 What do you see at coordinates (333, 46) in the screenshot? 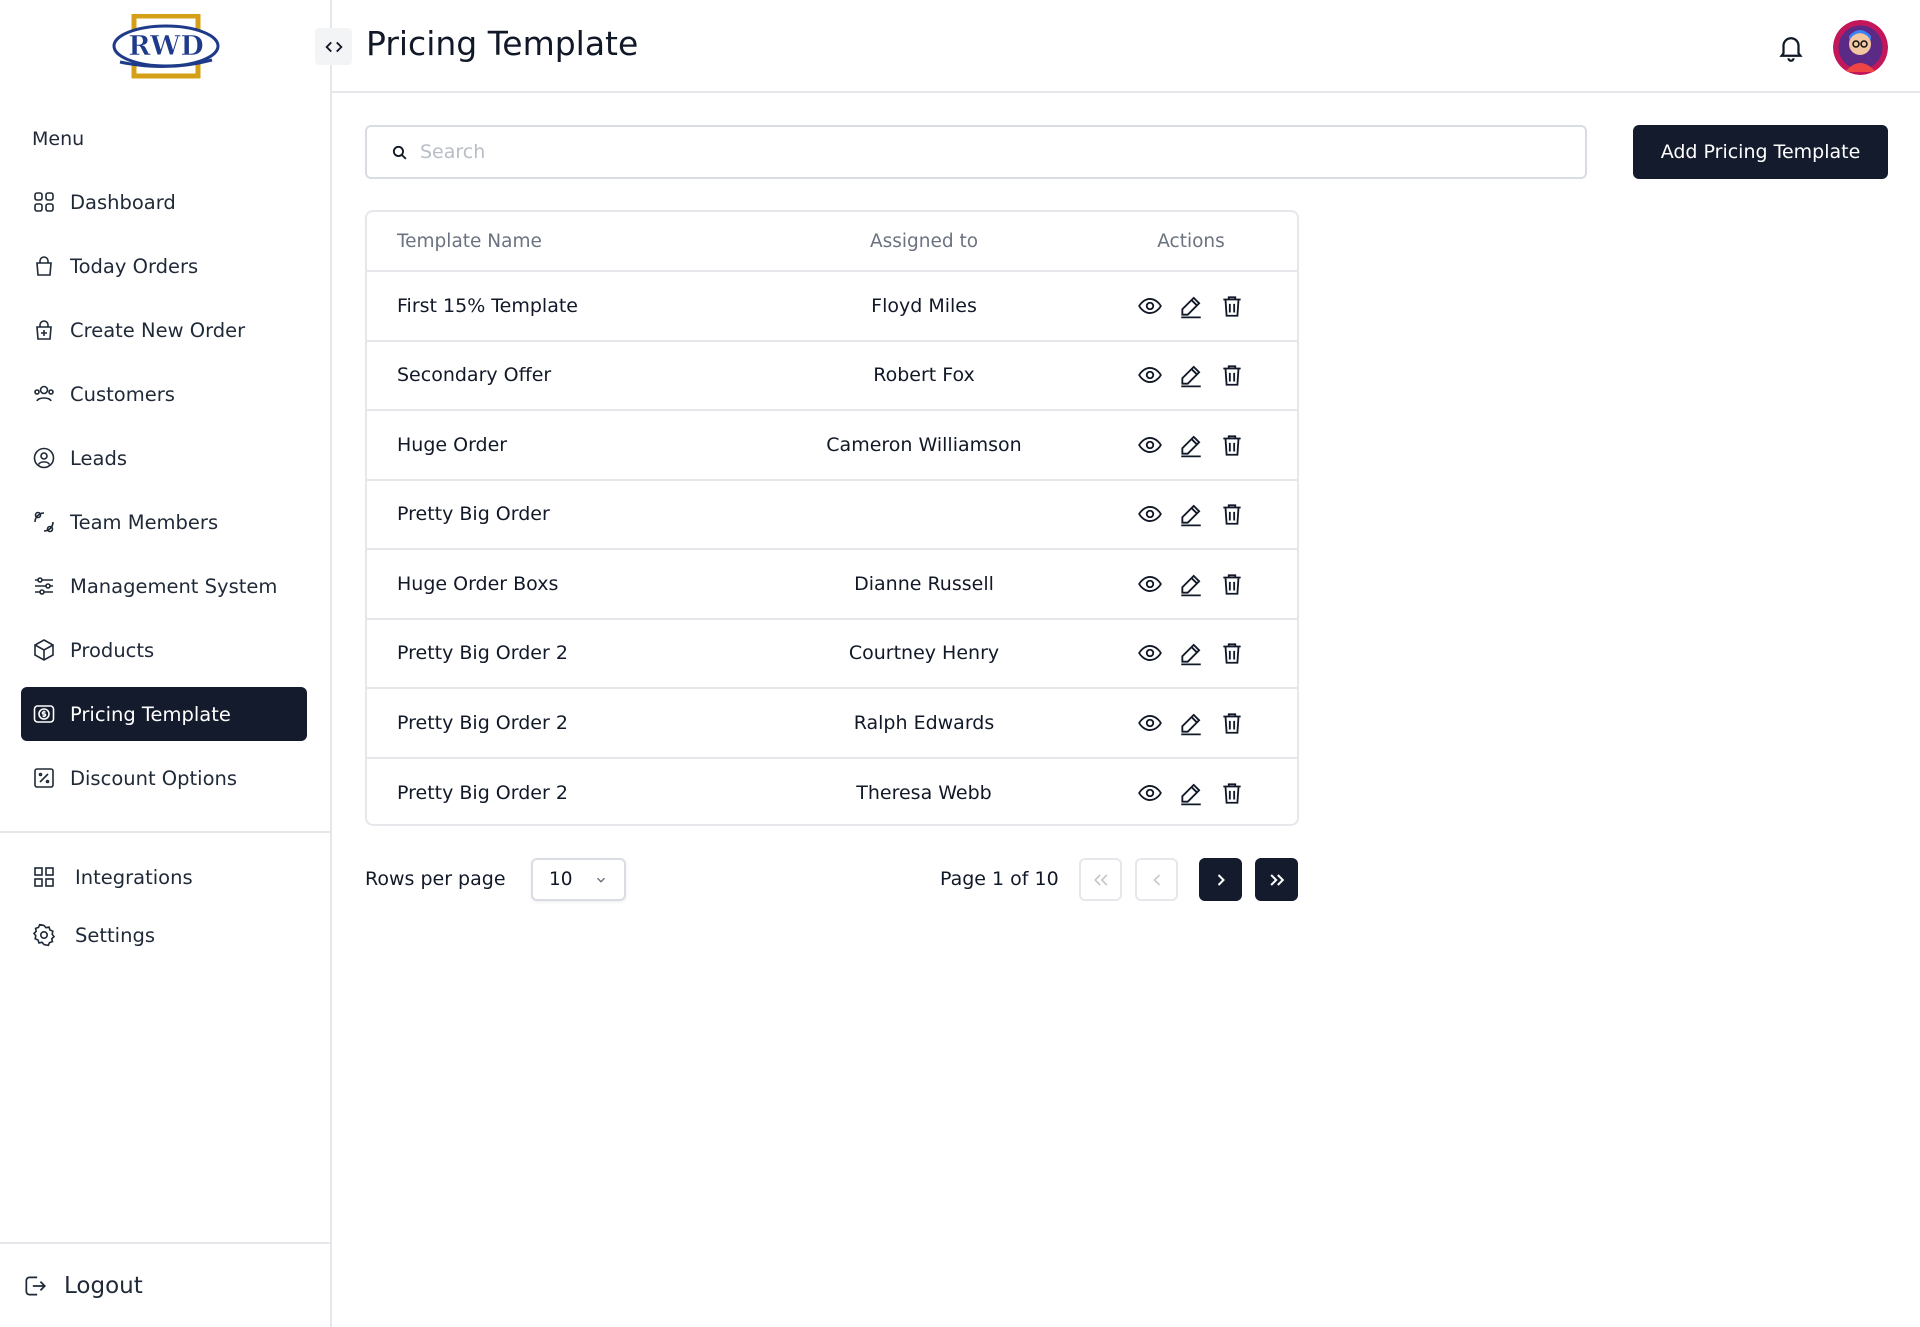
I see `sidebar-toggle-button` at bounding box center [333, 46].